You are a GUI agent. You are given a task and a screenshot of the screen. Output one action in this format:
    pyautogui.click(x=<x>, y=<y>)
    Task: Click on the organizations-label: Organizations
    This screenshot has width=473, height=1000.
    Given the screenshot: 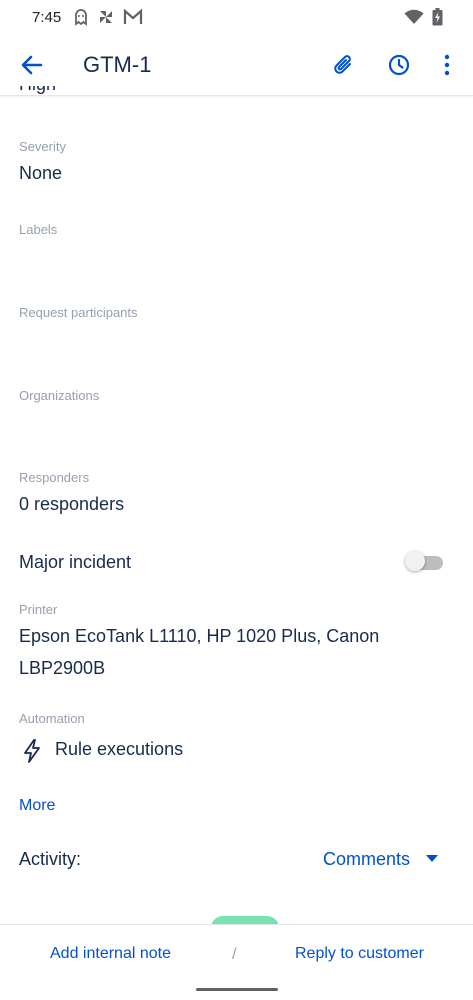 What is the action you would take?
    pyautogui.click(x=59, y=395)
    